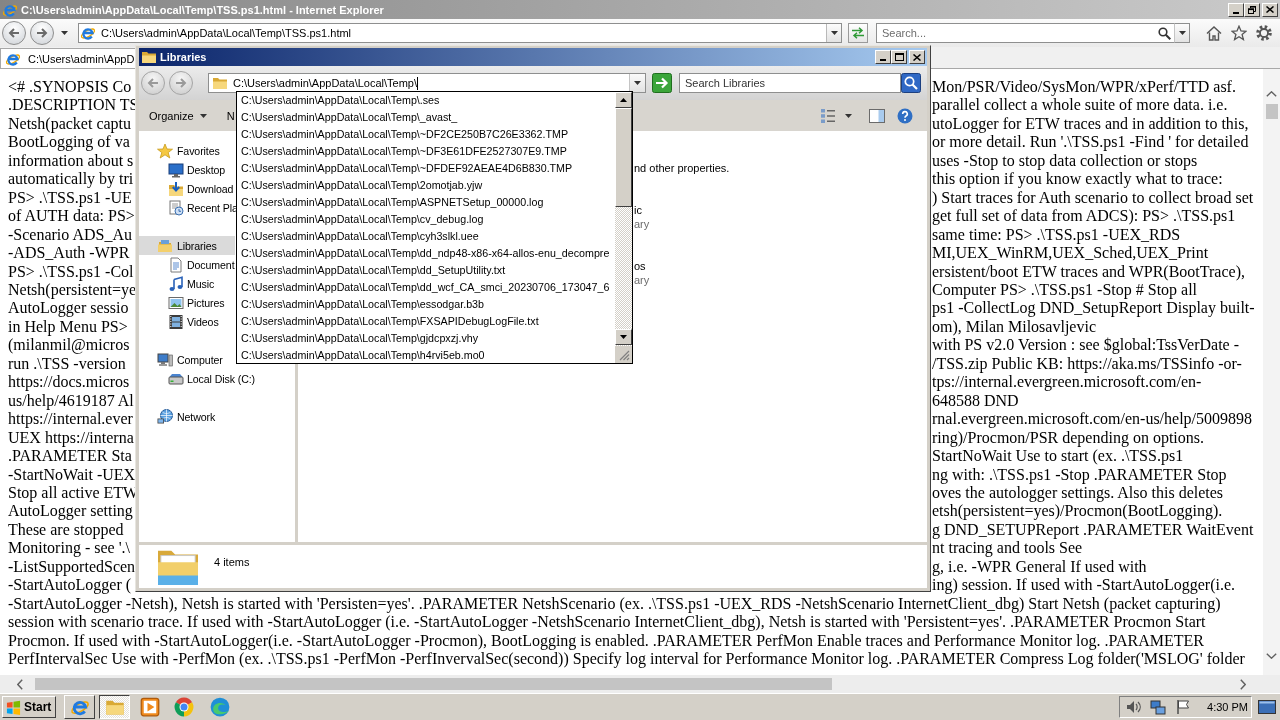 The height and width of the screenshot is (720, 1280). Describe the element at coordinates (1264, 33) in the screenshot. I see `gear-icon` at that location.